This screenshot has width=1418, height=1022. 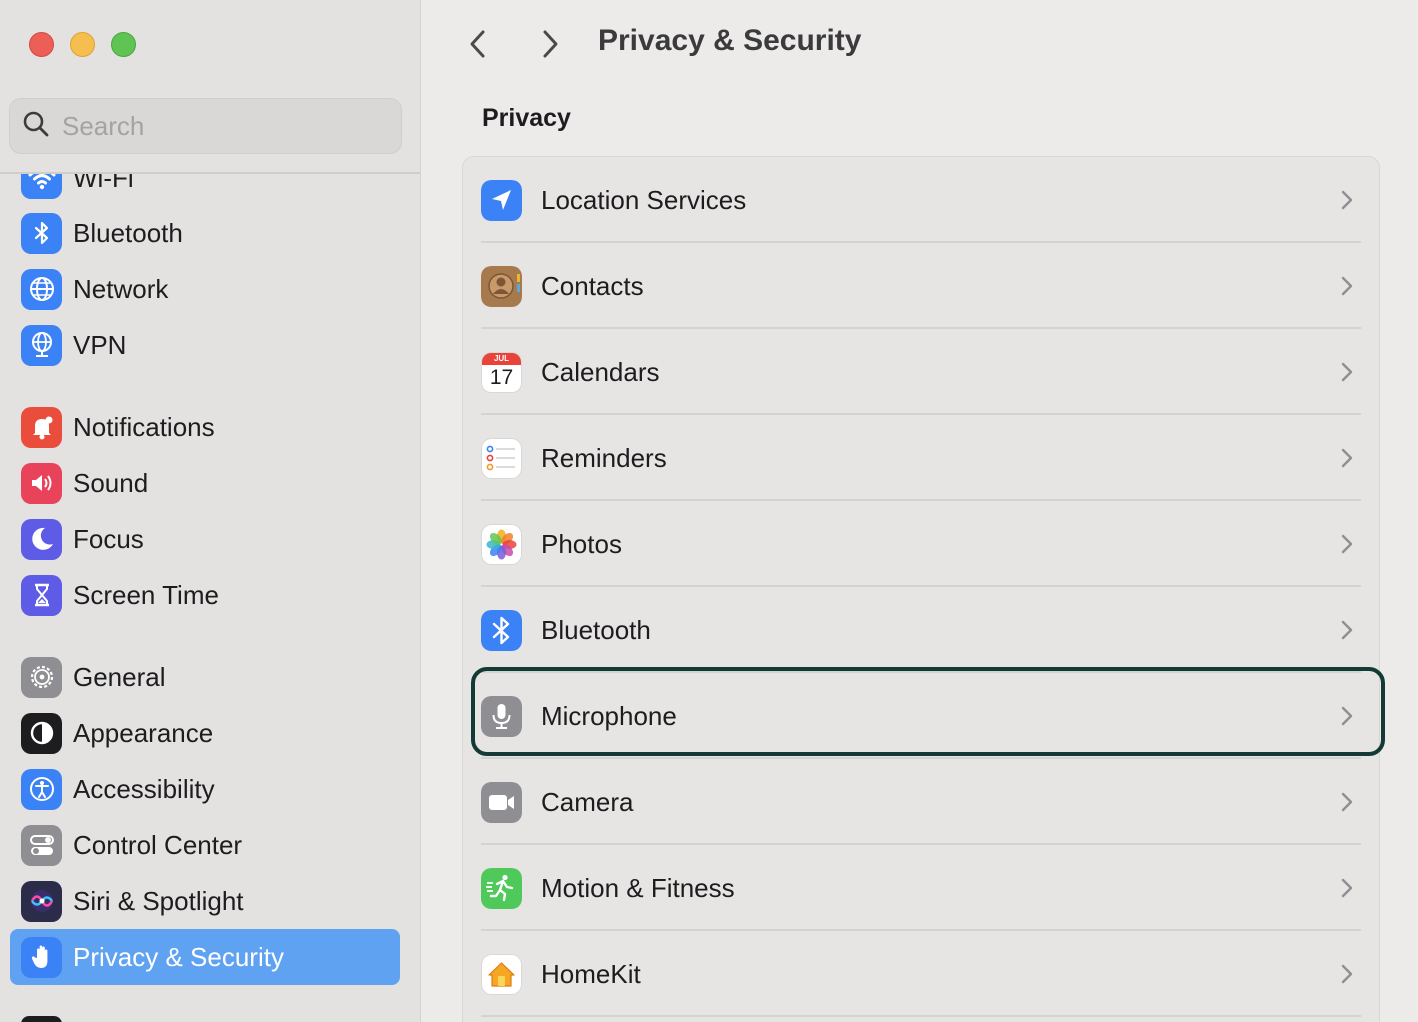 What do you see at coordinates (501, 458) in the screenshot?
I see `reminders-icon` at bounding box center [501, 458].